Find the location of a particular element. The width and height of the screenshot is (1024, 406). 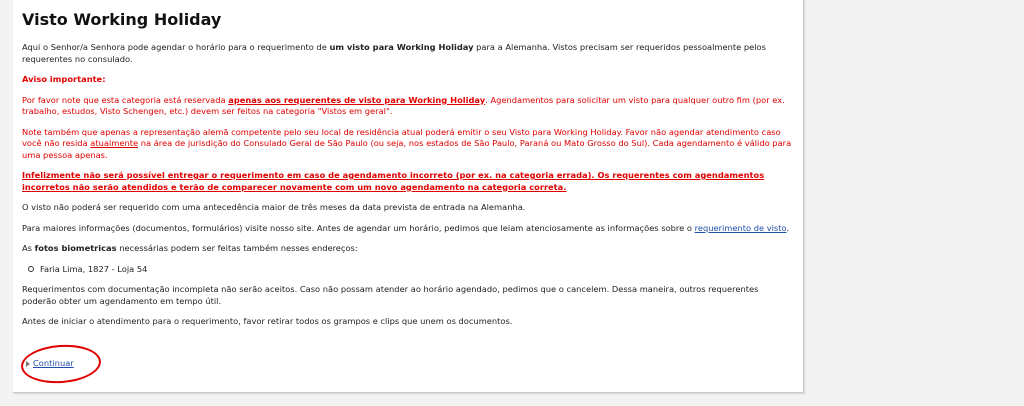

intro-bold: um visto para Working Holiday is located at coordinates (401, 47).